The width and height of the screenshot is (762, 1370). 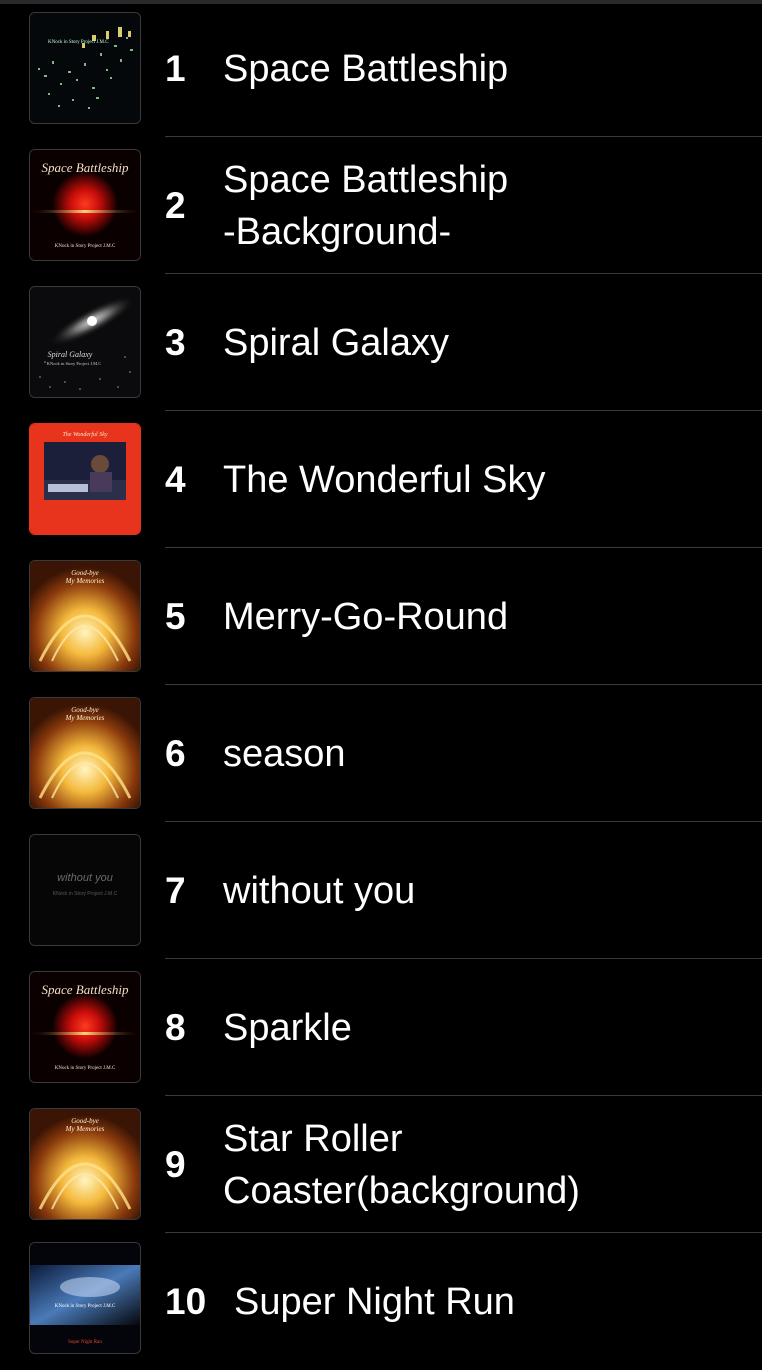 What do you see at coordinates (175, 479) in the screenshot?
I see `track-number: 4` at bounding box center [175, 479].